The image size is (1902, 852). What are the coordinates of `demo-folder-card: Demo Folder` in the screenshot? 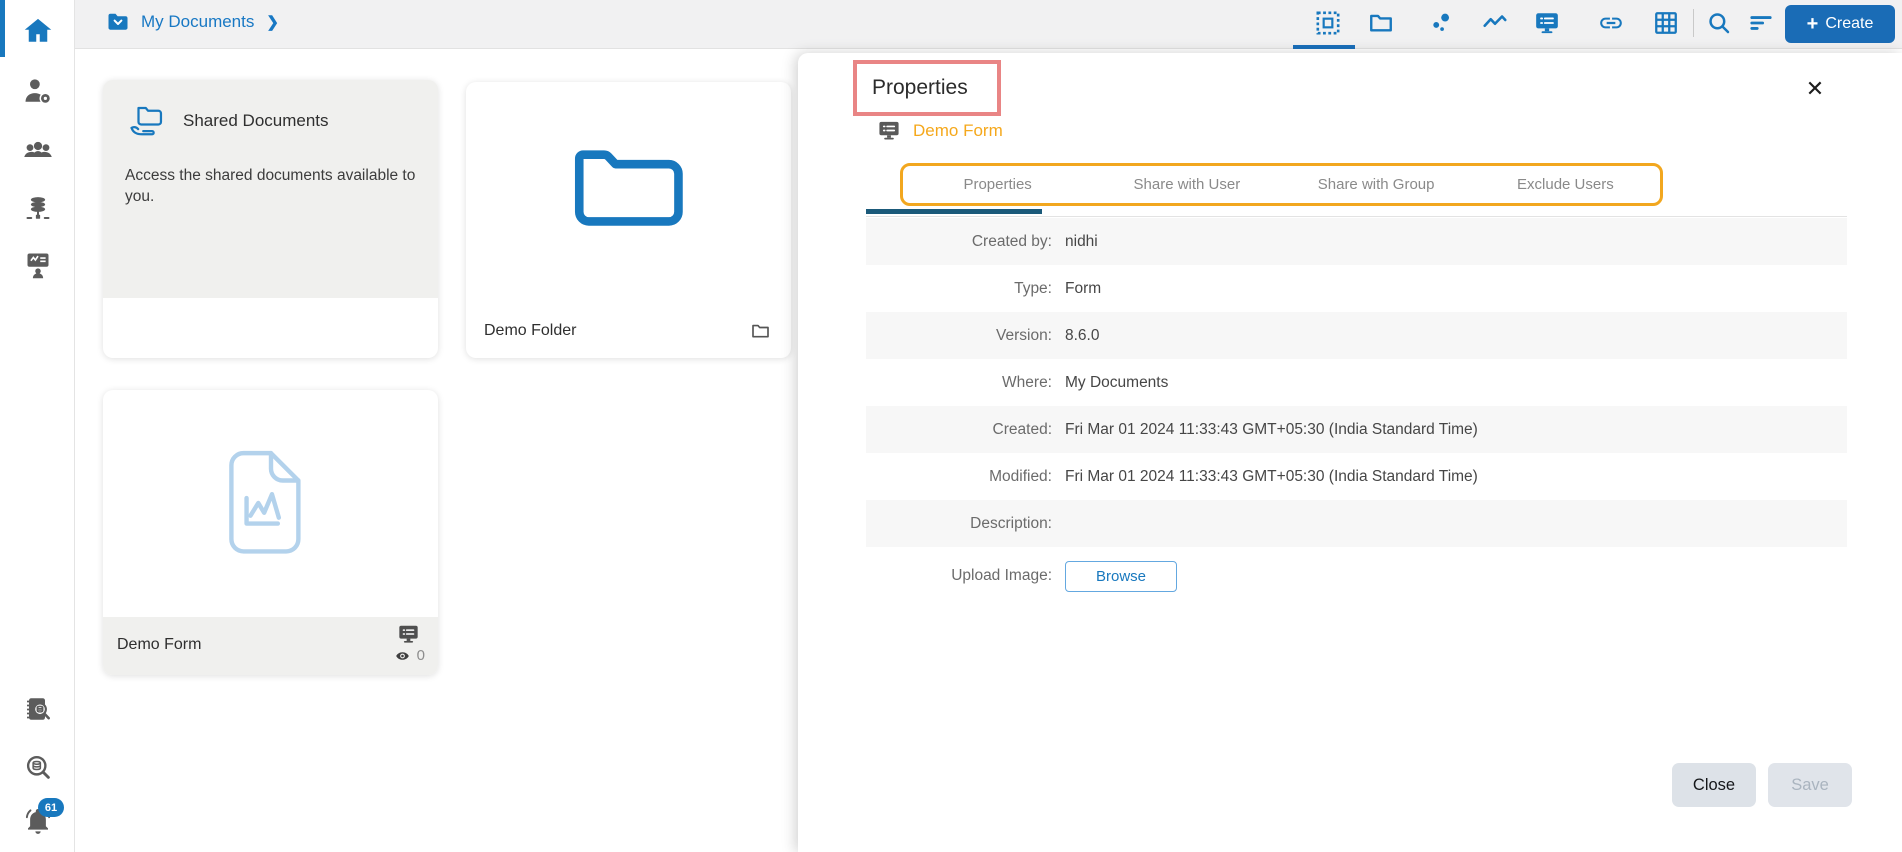 It's located at (628, 220).